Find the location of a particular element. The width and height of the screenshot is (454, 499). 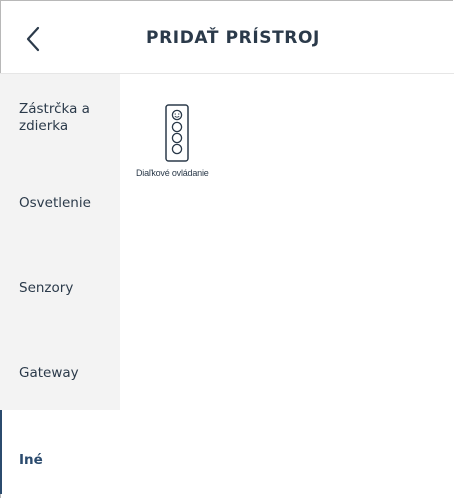

header: PRIDAŤ PRÍSTROJ is located at coordinates (227, 37).